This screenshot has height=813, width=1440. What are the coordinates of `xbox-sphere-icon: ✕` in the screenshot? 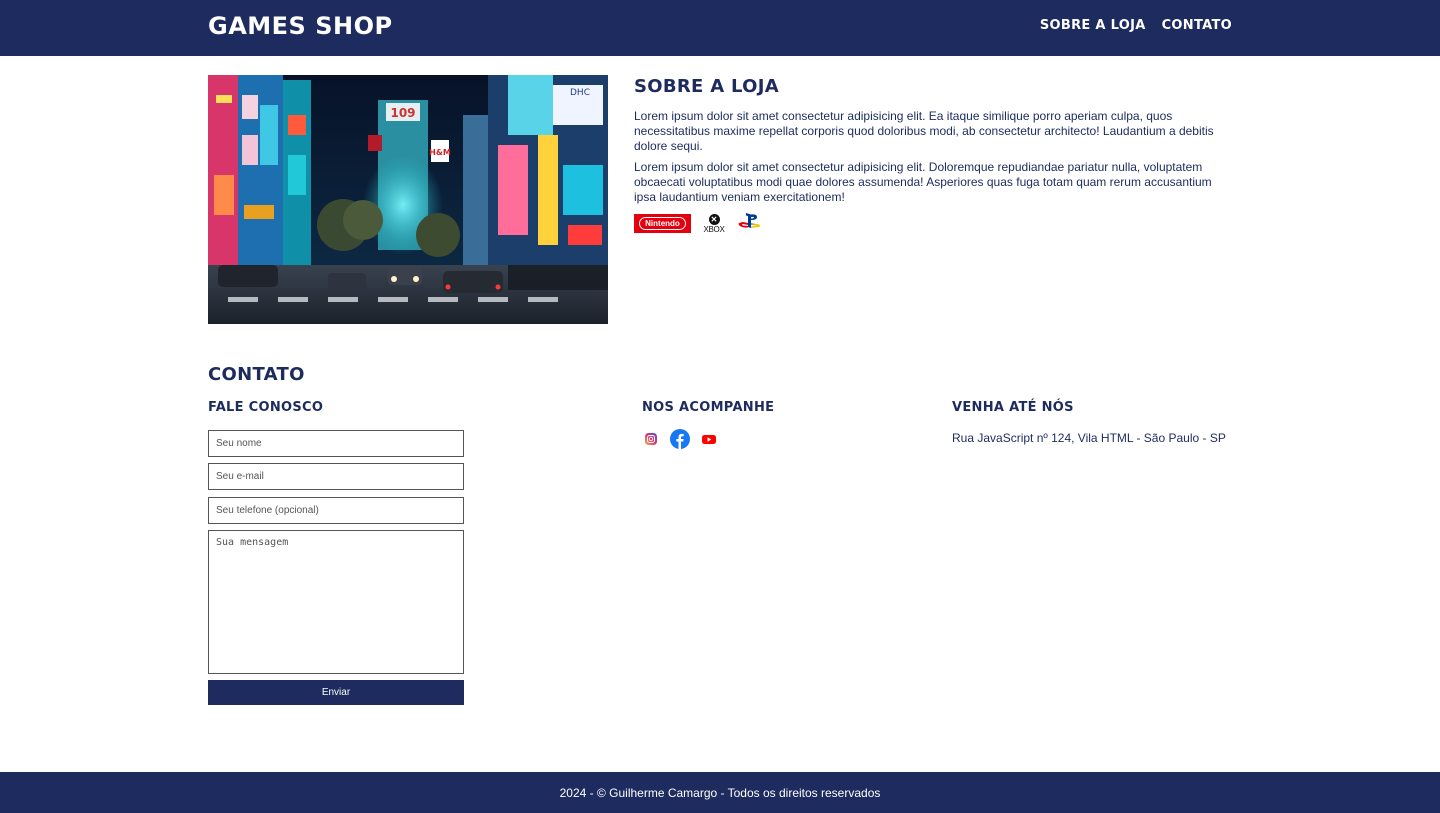 It's located at (714, 219).